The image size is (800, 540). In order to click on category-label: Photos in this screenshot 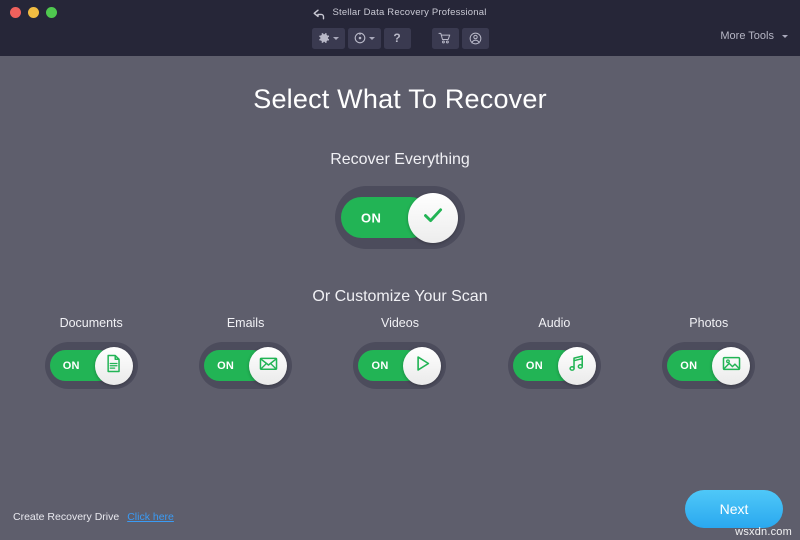, I will do `click(709, 323)`.